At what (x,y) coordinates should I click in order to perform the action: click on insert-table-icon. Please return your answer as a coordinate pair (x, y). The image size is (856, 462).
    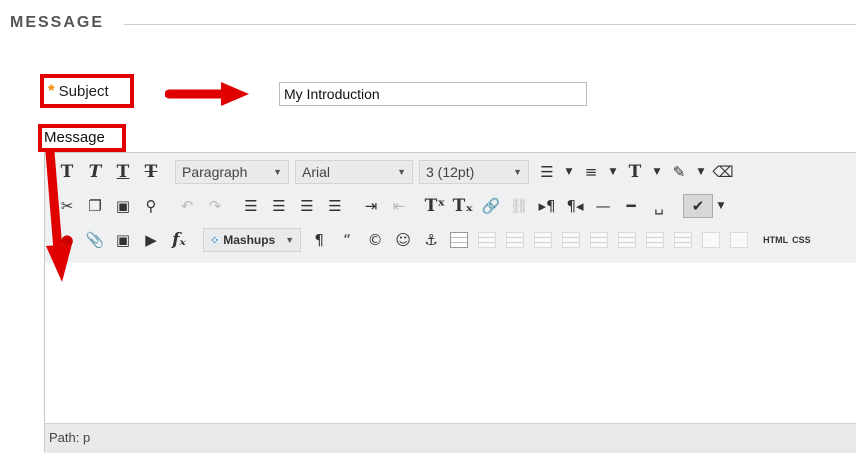
    Looking at the image, I should click on (459, 240).